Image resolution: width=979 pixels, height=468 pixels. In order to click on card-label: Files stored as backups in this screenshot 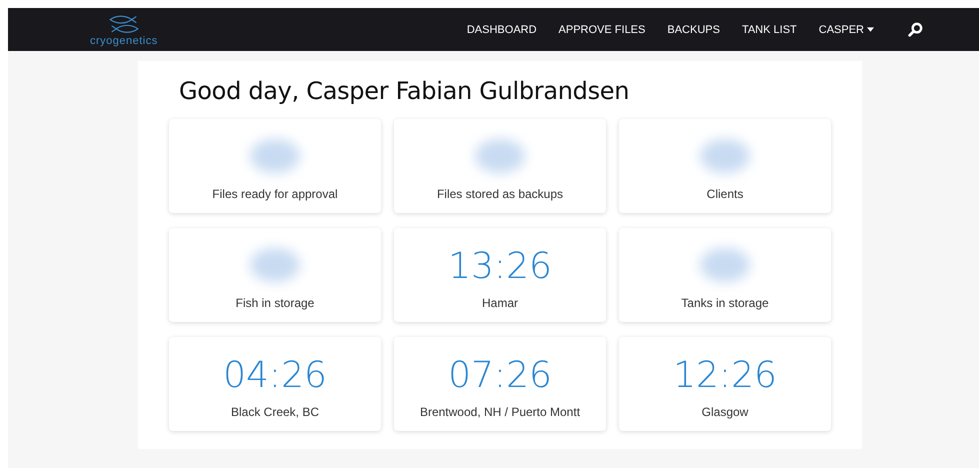, I will do `click(500, 194)`.